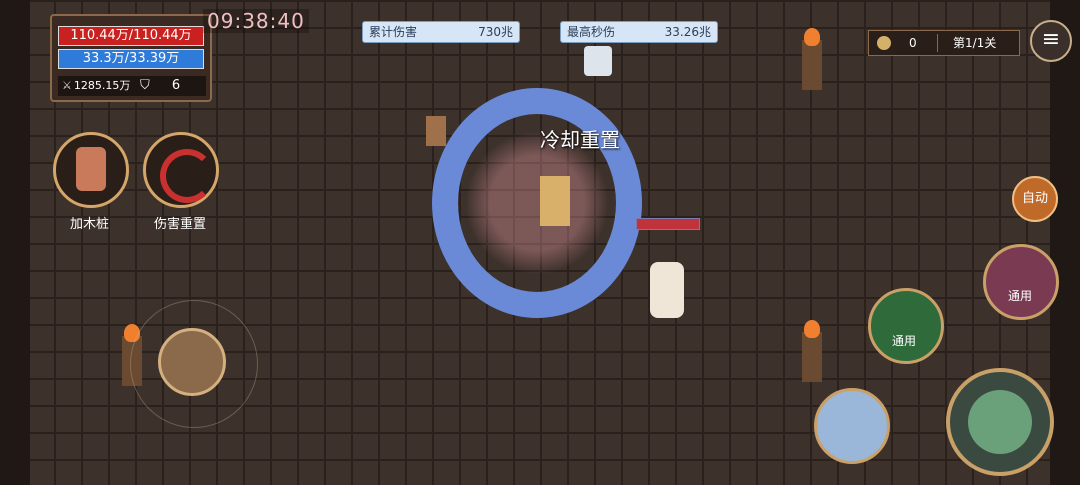 This screenshot has height=485, width=1080. I want to click on reset-damage-label: 伤害重置, so click(180, 224).